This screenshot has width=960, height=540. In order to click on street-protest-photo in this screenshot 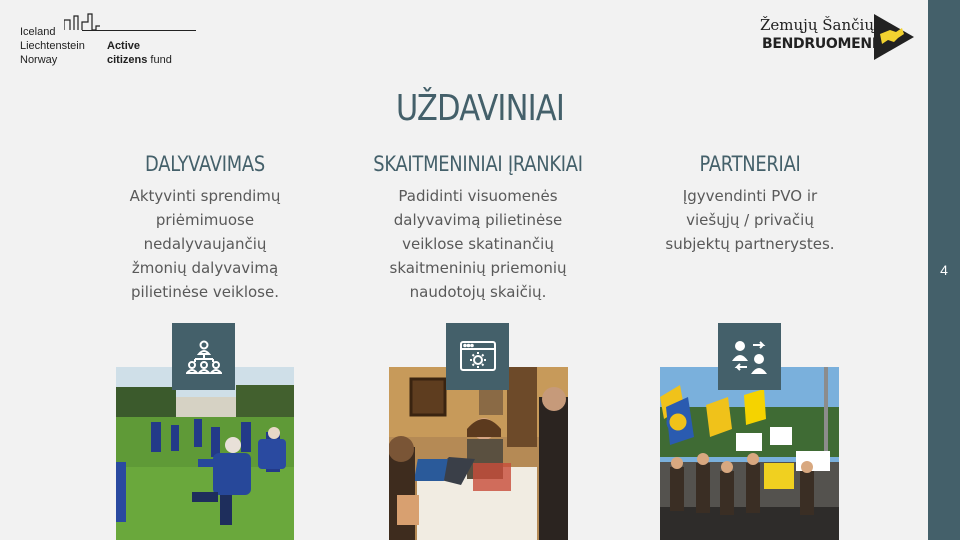, I will do `click(749, 453)`.